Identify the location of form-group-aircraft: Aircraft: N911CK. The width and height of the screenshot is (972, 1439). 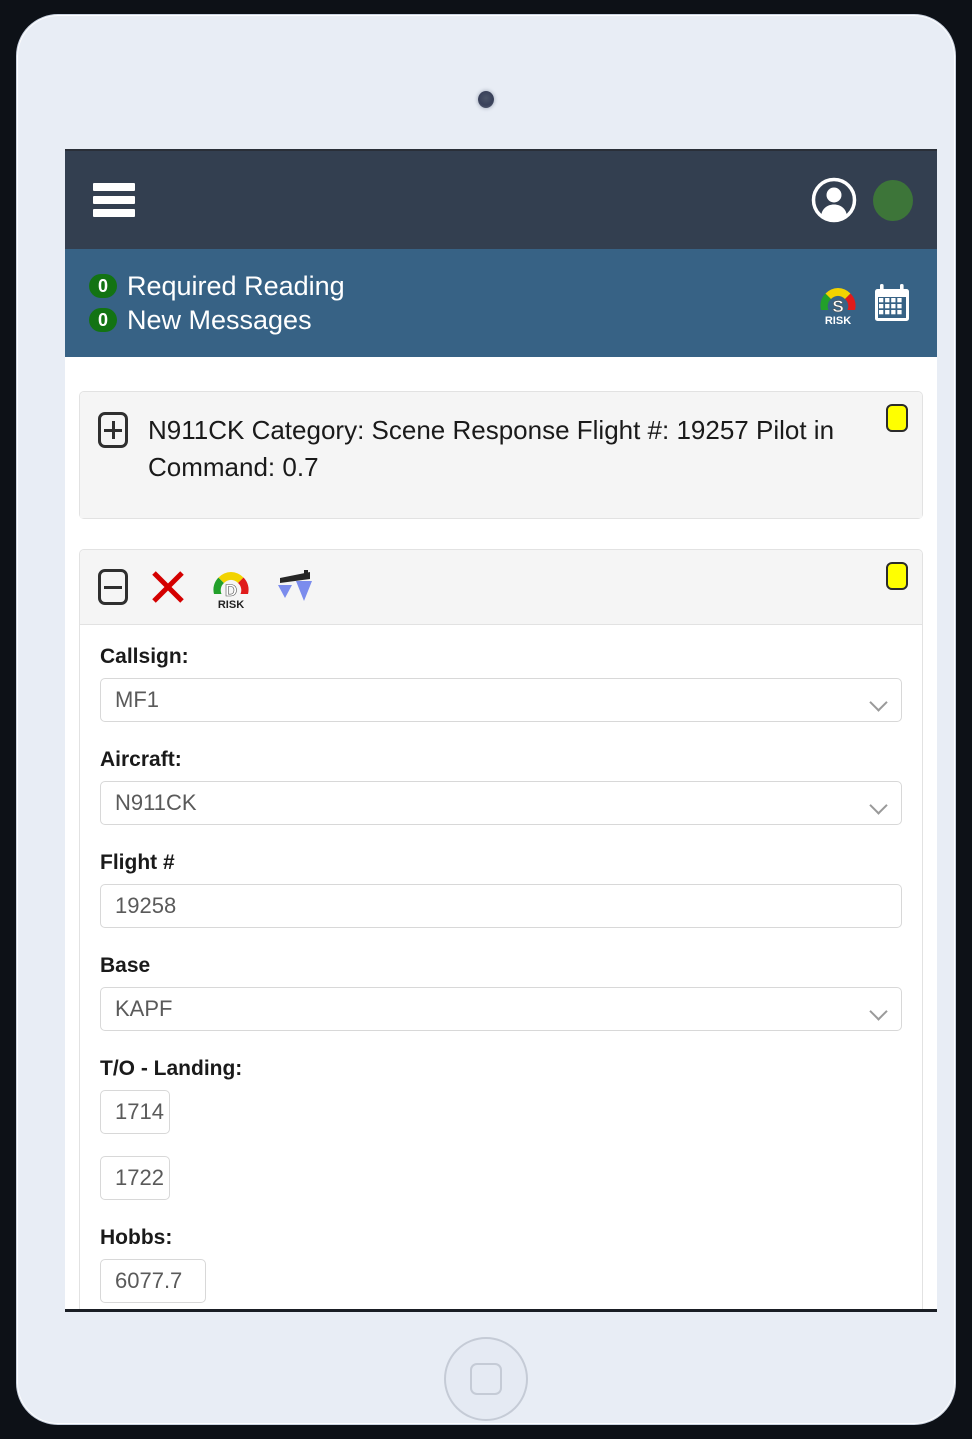
(501, 786).